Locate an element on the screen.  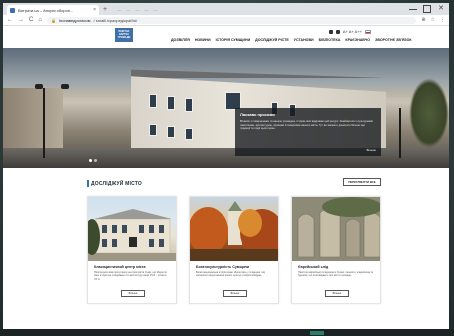
menu-icon: ⋮ is located at coordinates (442, 20).